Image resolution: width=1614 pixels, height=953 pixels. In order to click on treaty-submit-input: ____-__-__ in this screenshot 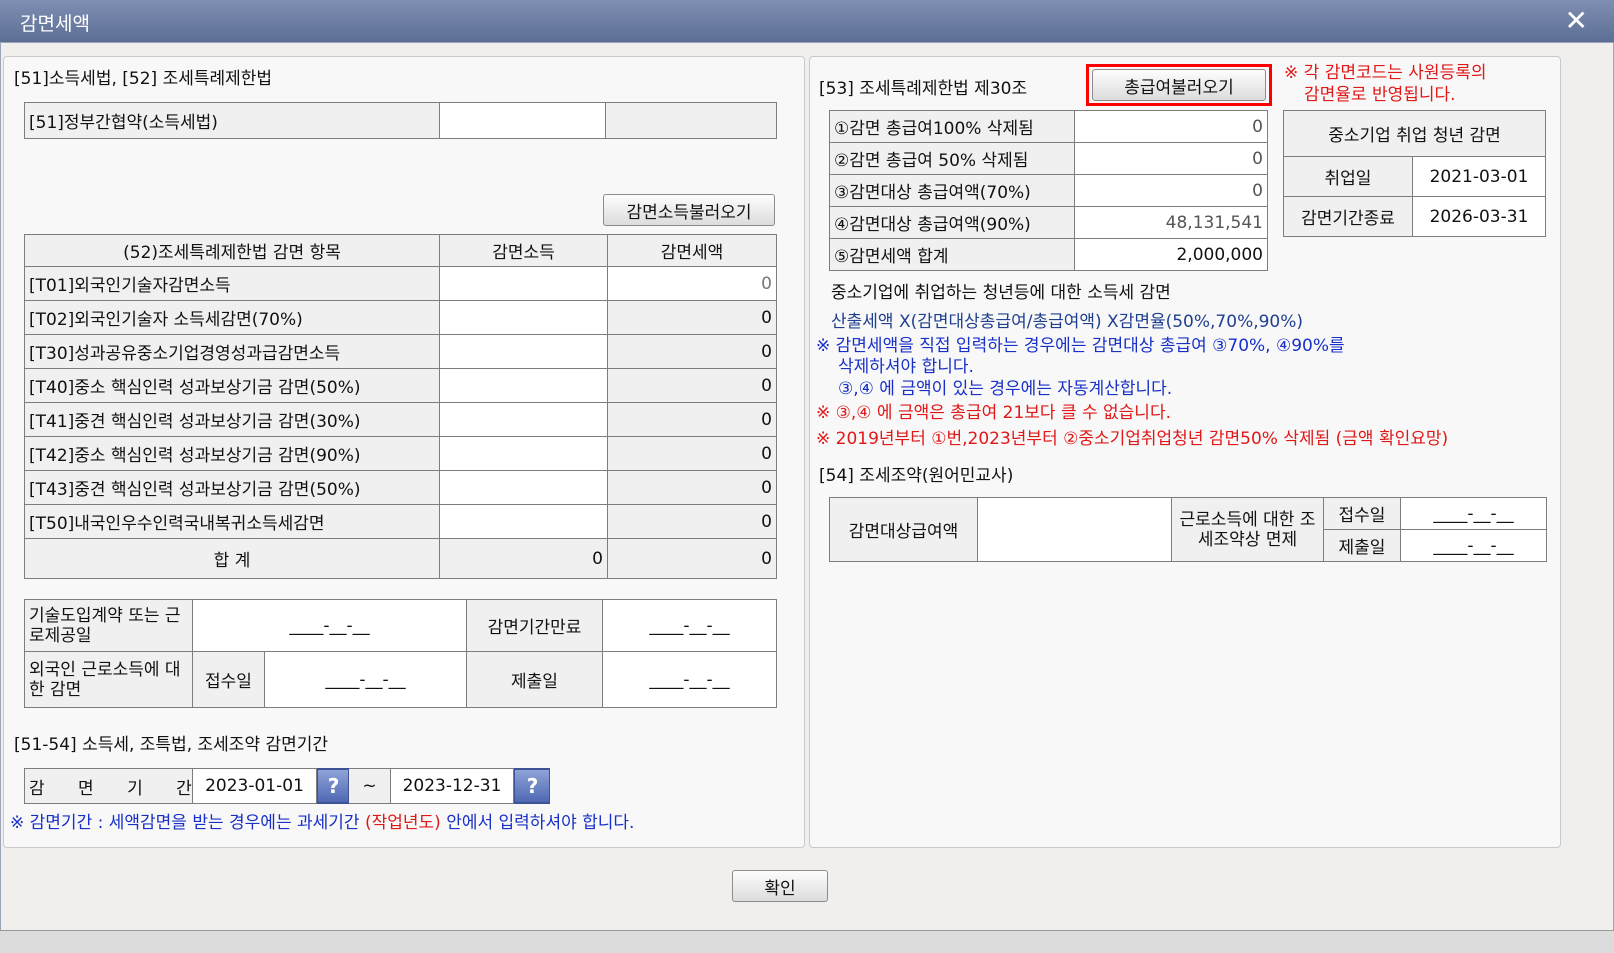, I will do `click(1473, 545)`.